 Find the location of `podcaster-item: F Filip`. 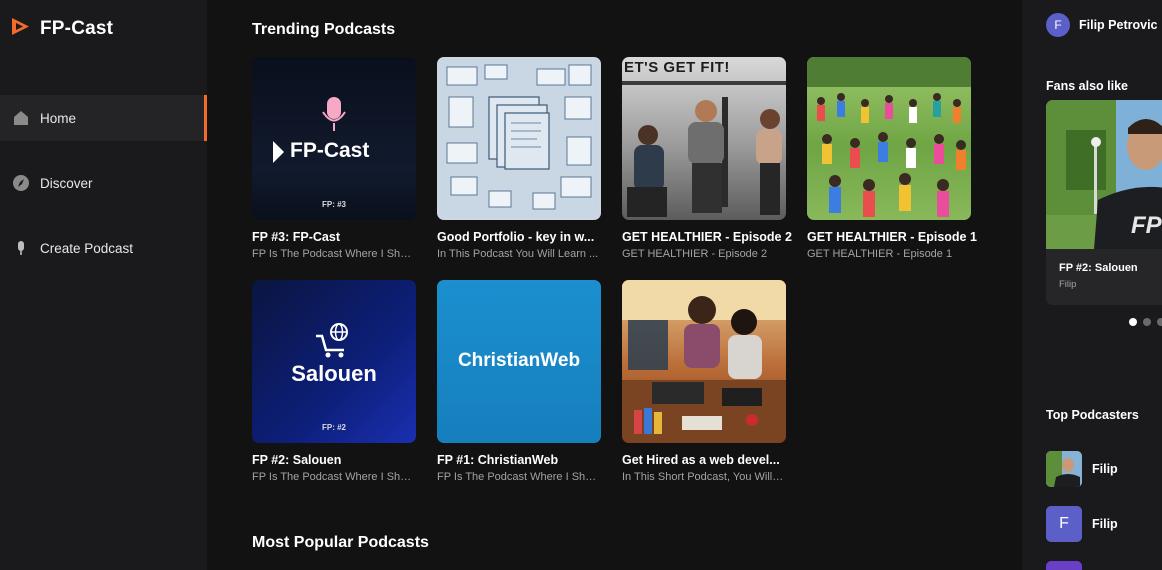

podcaster-item: F Filip is located at coordinates (1082, 524).